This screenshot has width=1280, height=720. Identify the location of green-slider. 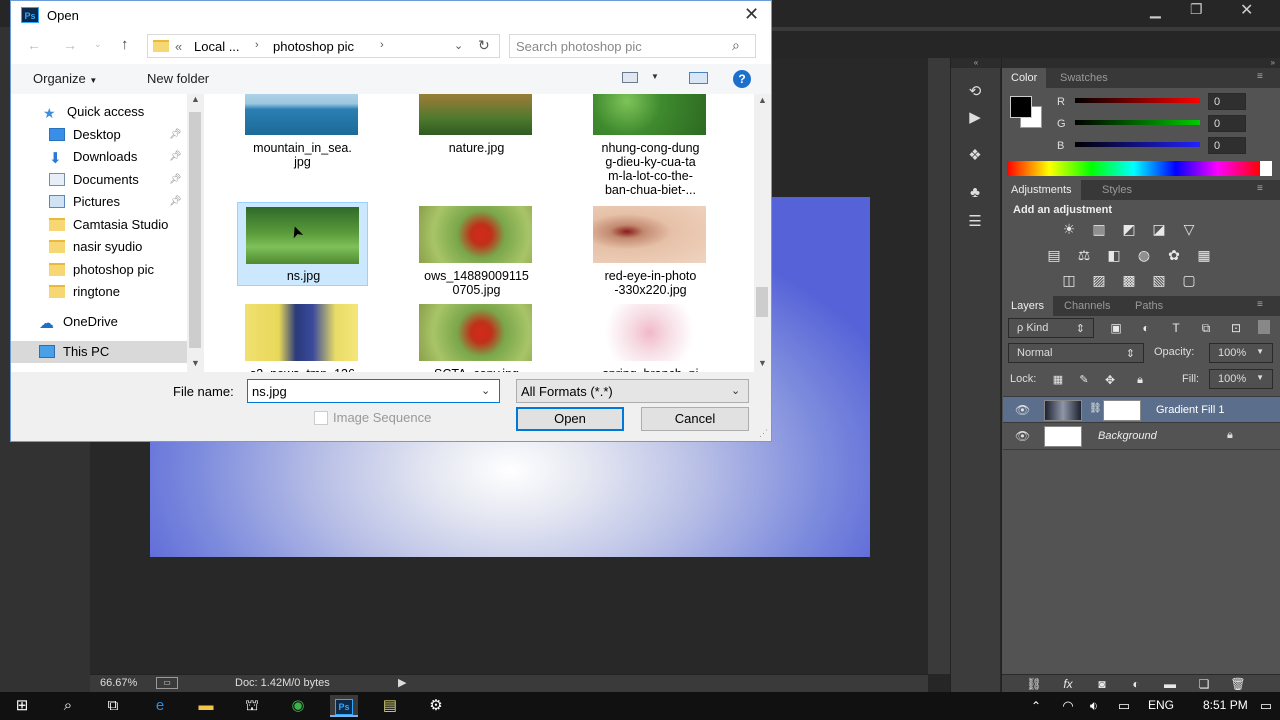
(1137, 122).